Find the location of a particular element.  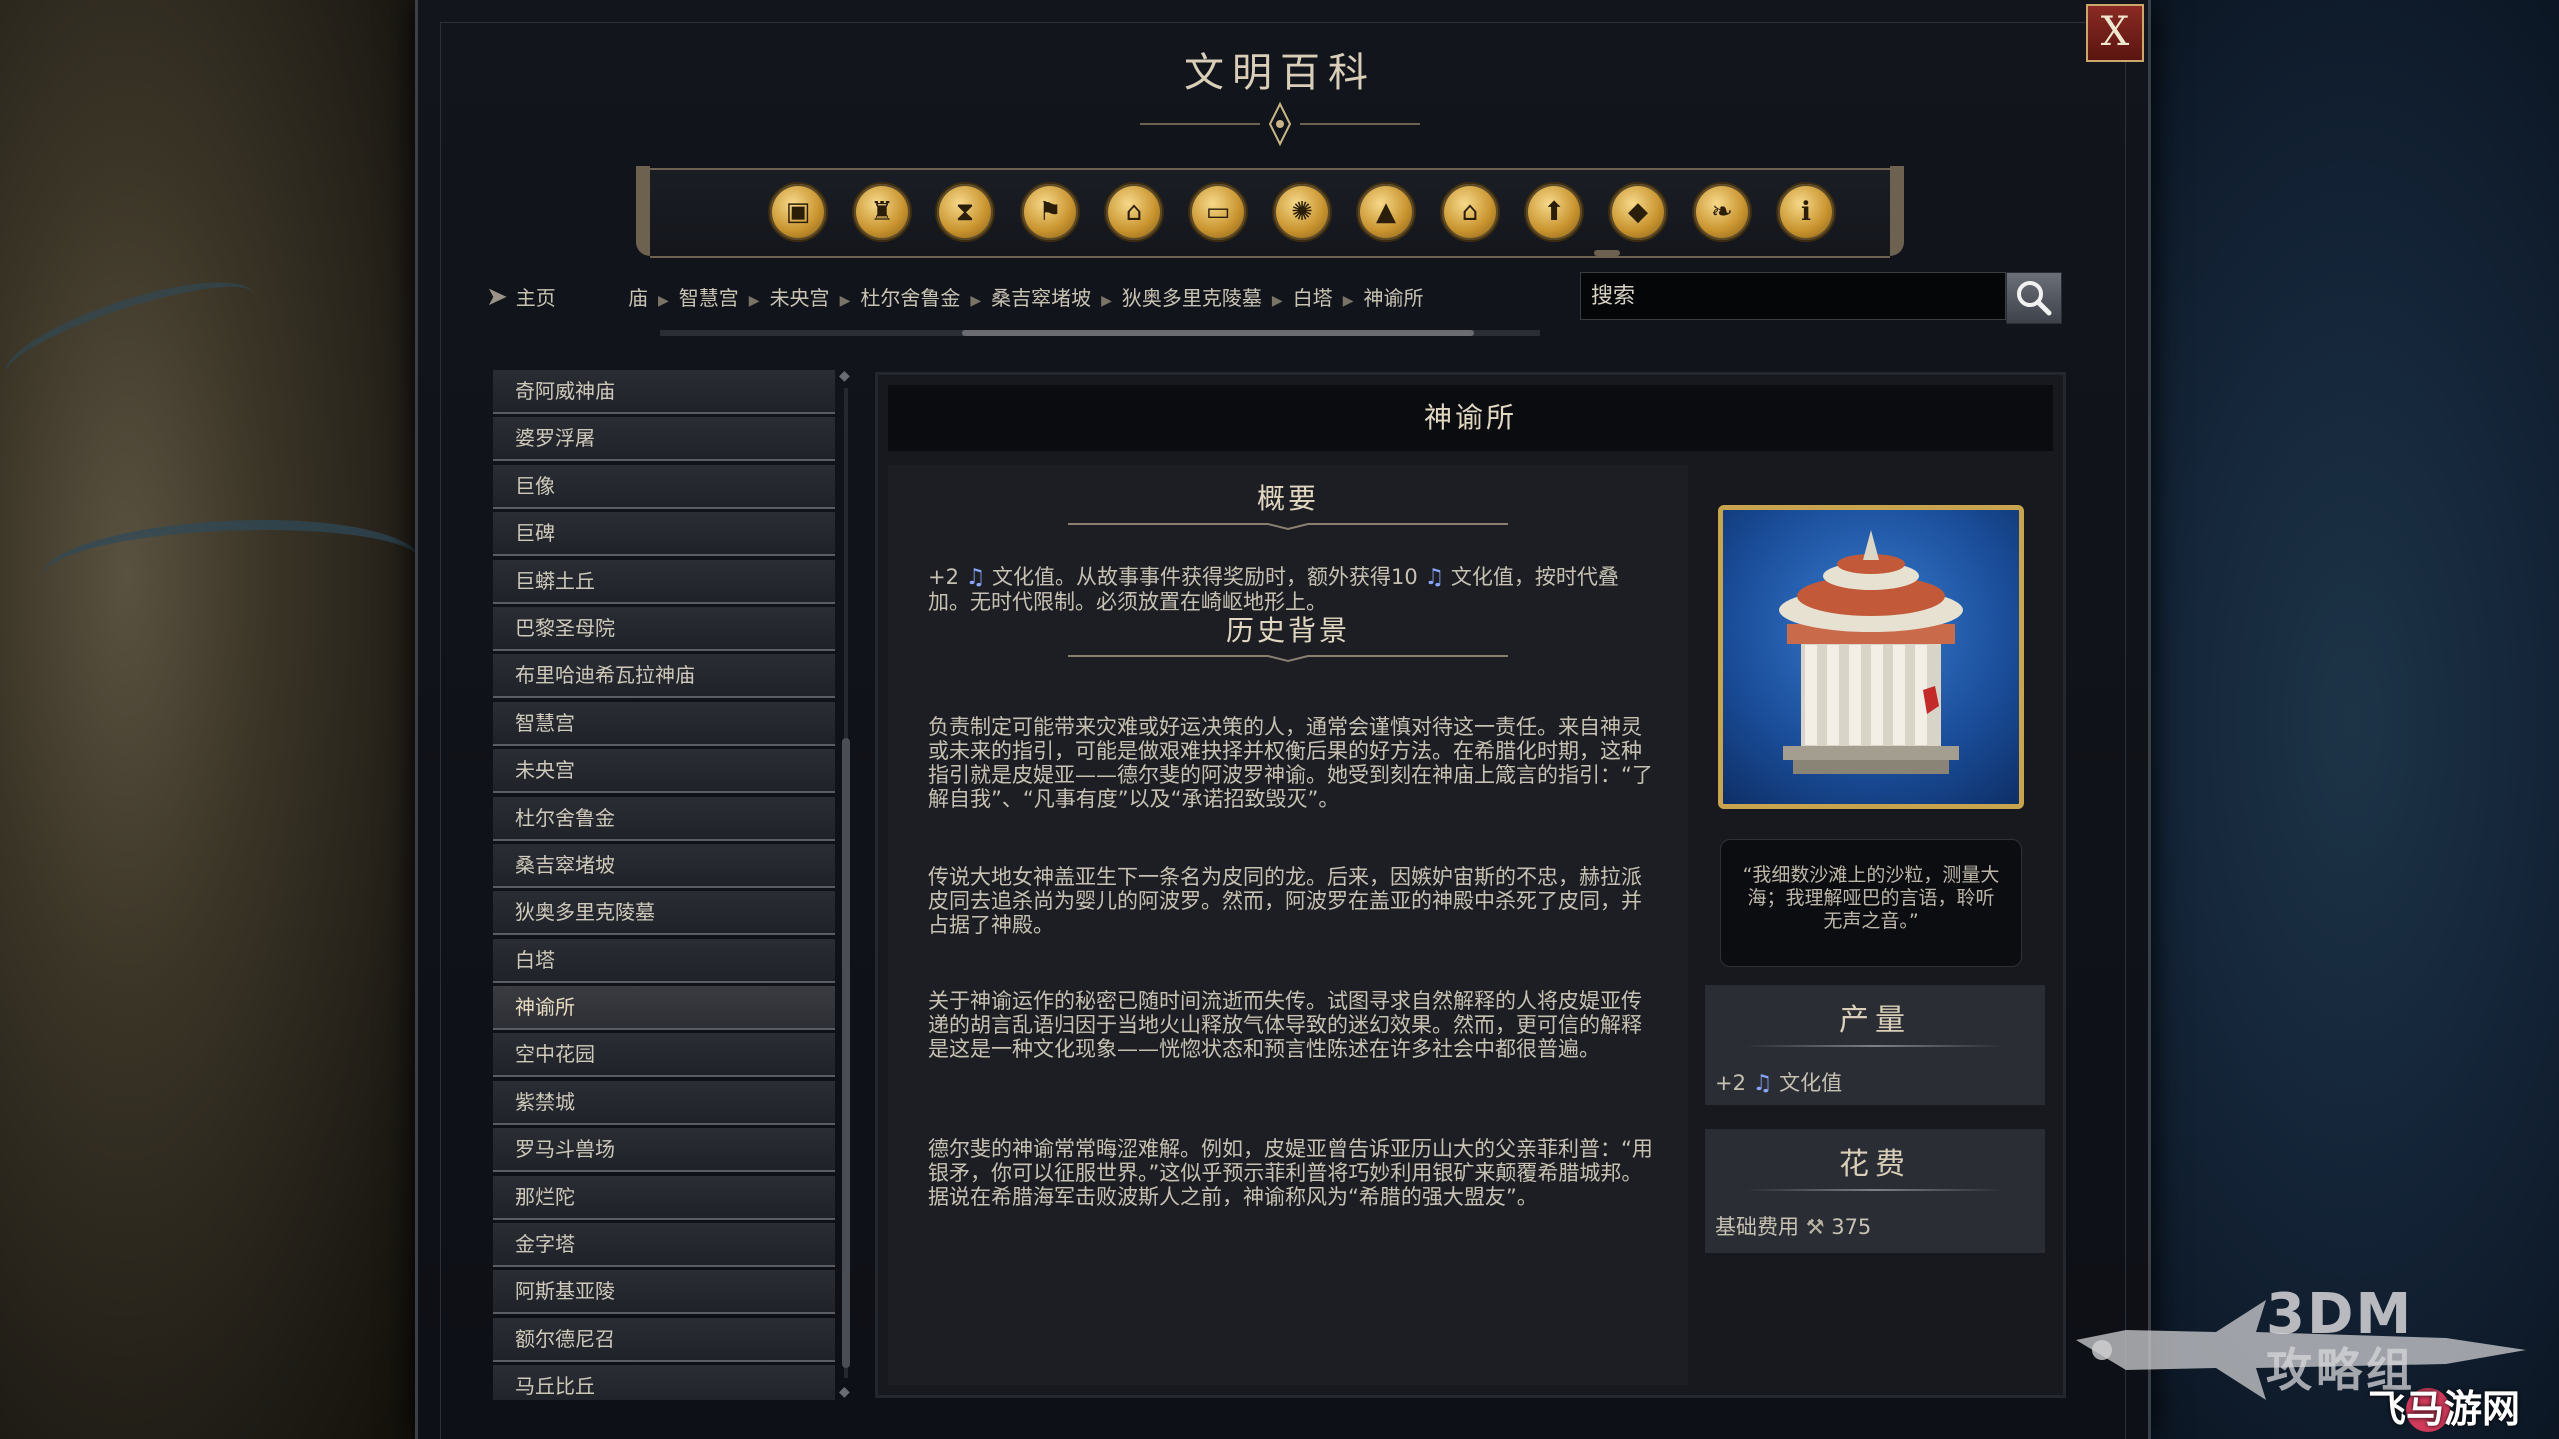

building-icon: ⌂ is located at coordinates (1134, 212).